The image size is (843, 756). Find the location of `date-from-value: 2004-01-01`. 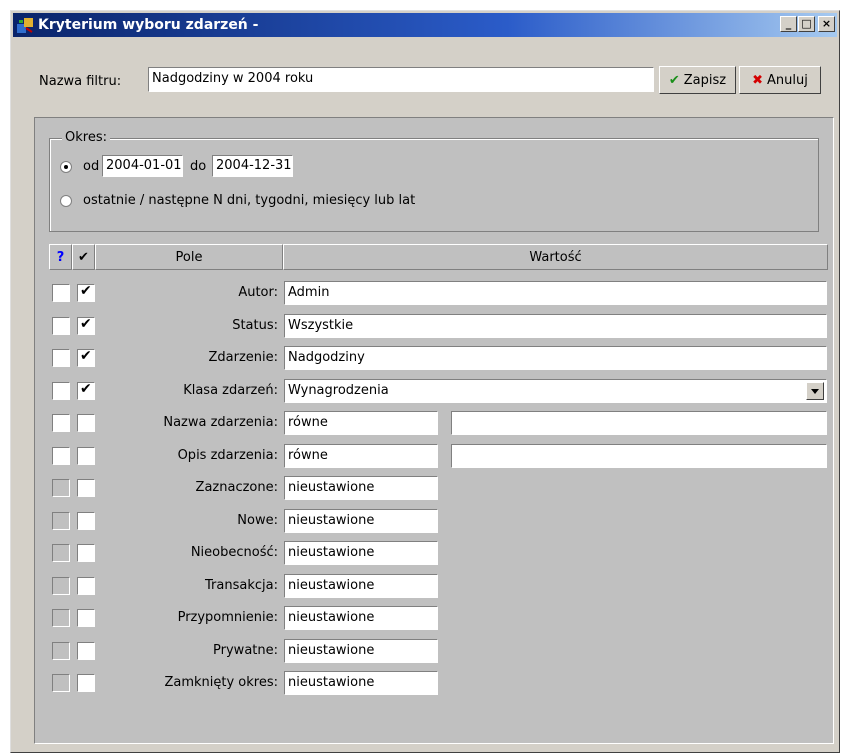

date-from-value: 2004-01-01 is located at coordinates (144, 165).